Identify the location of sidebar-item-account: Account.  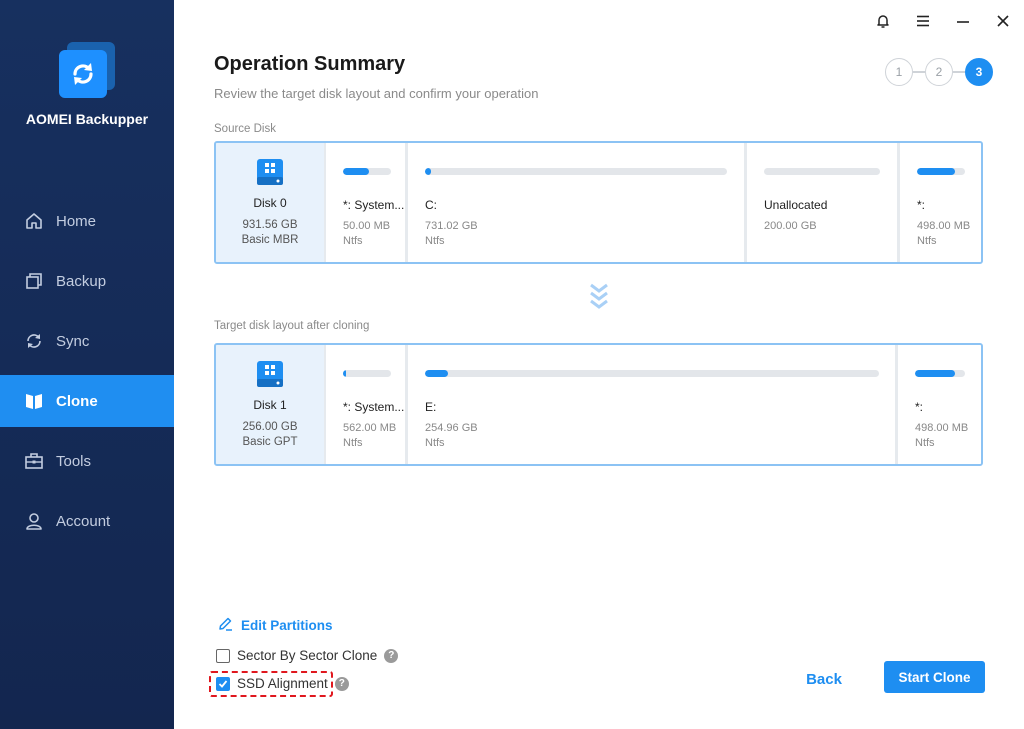
(87, 521).